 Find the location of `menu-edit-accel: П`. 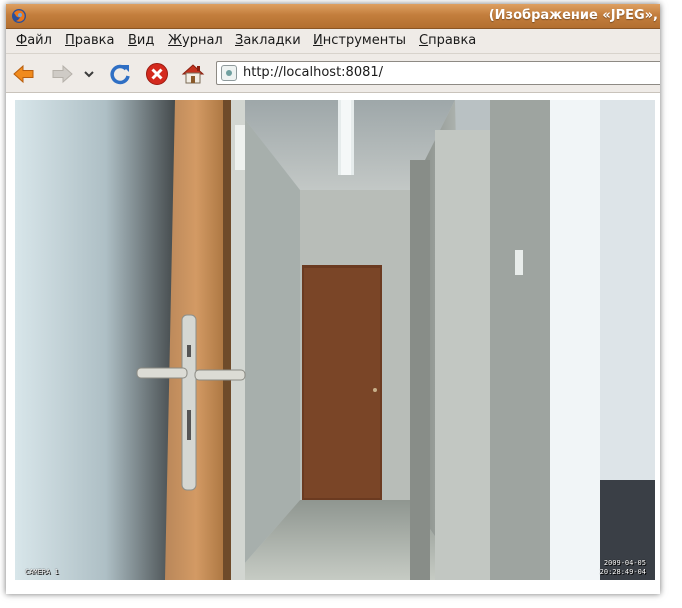

menu-edit-accel: П is located at coordinates (70, 40).